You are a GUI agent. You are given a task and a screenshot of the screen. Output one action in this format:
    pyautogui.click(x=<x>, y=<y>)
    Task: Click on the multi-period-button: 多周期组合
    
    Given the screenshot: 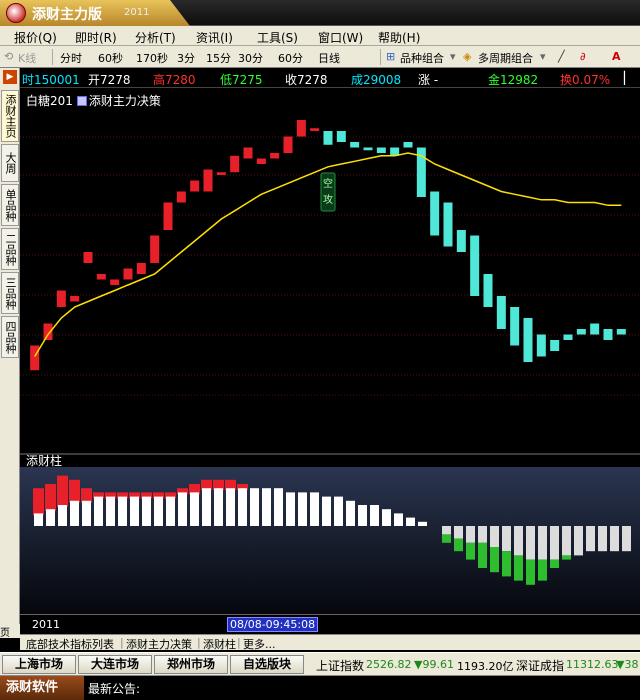 What is the action you would take?
    pyautogui.click(x=505, y=58)
    